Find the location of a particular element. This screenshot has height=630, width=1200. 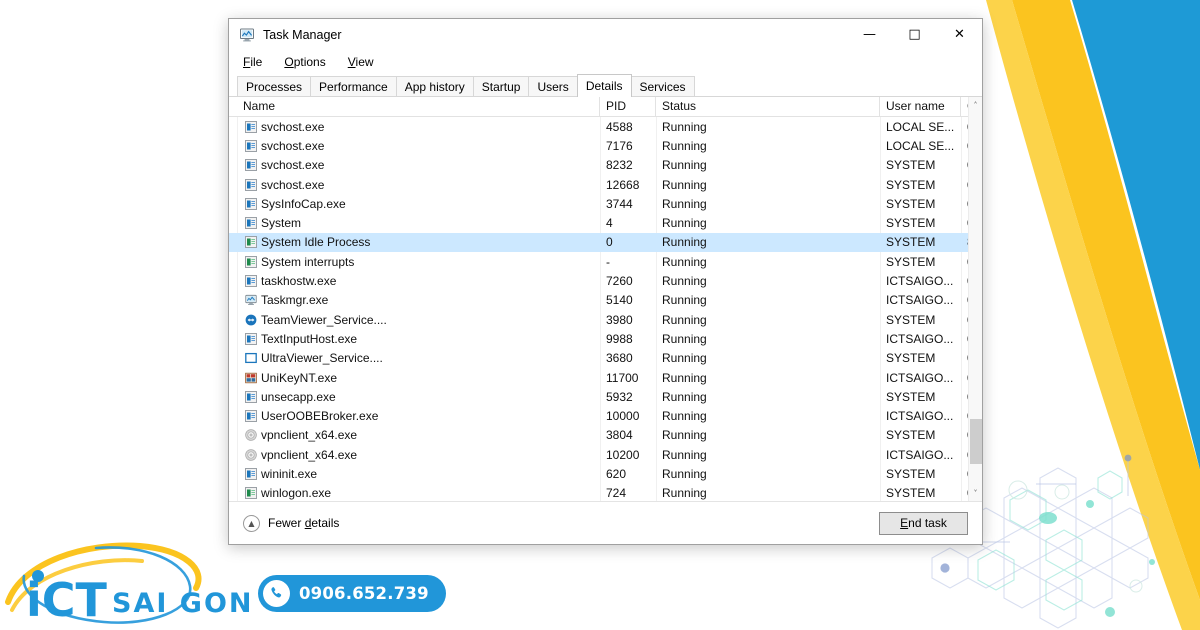

cell-pid: 3744 is located at coordinates (619, 203).